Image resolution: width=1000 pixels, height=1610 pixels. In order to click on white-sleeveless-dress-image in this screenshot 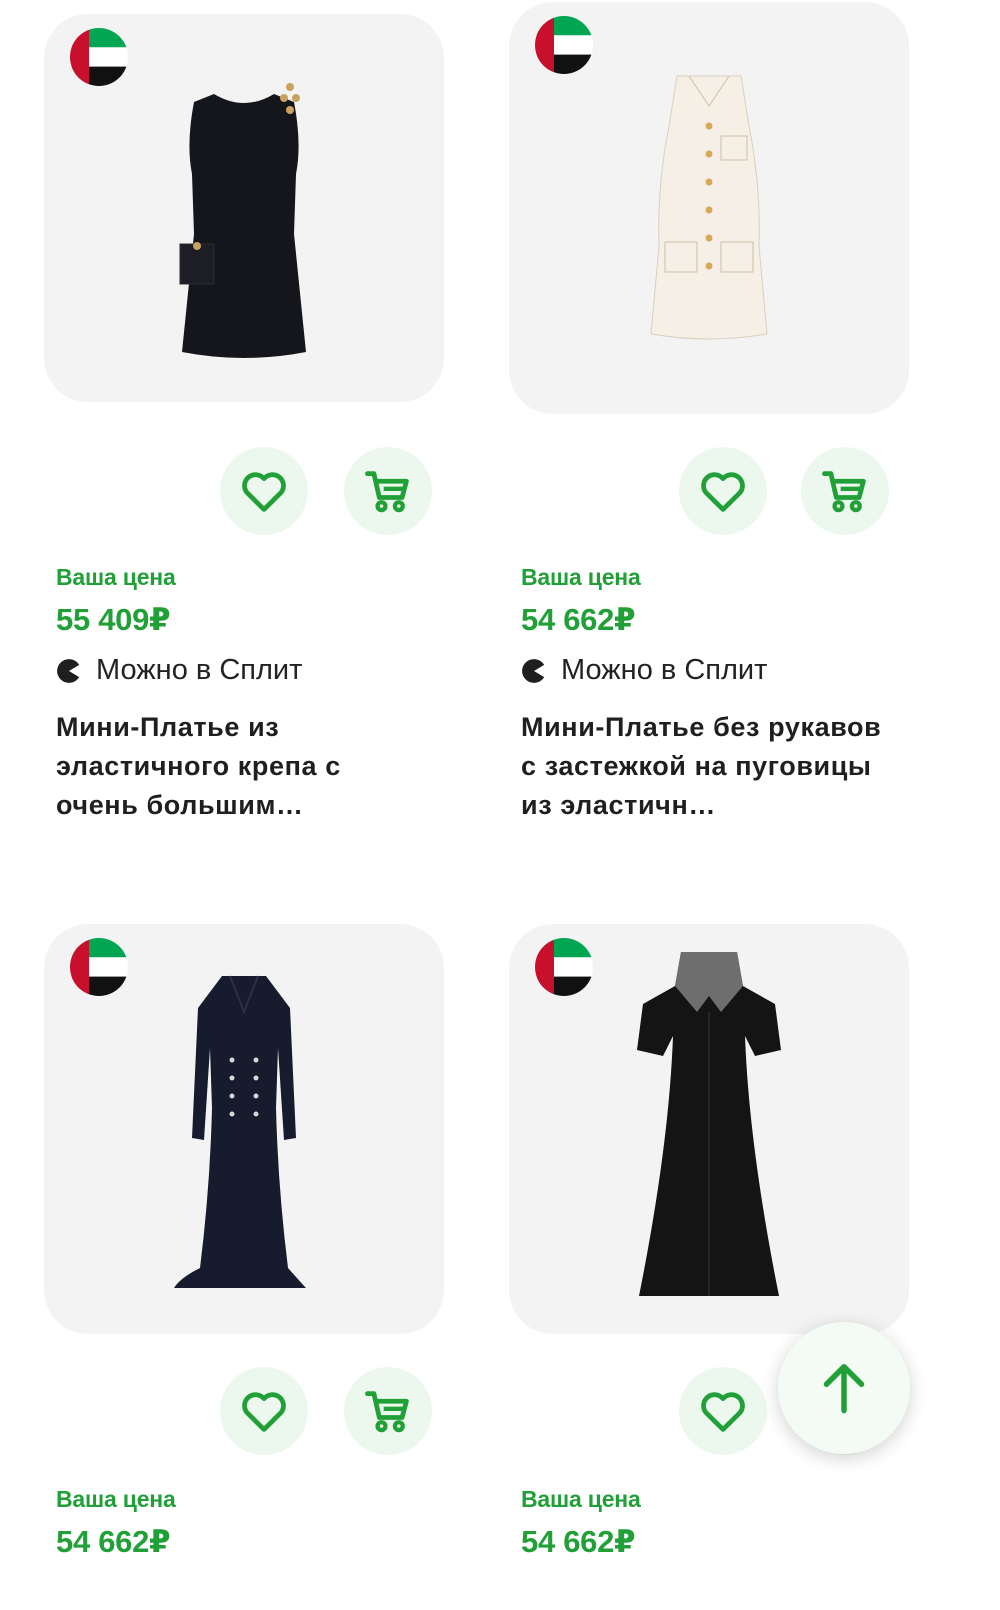, I will do `click(709, 207)`.